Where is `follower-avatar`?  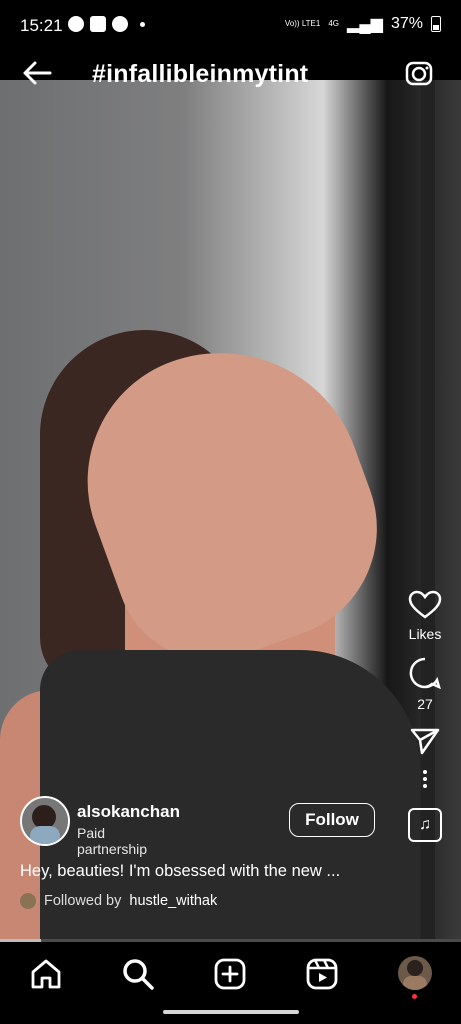
follower-avatar is located at coordinates (28, 901).